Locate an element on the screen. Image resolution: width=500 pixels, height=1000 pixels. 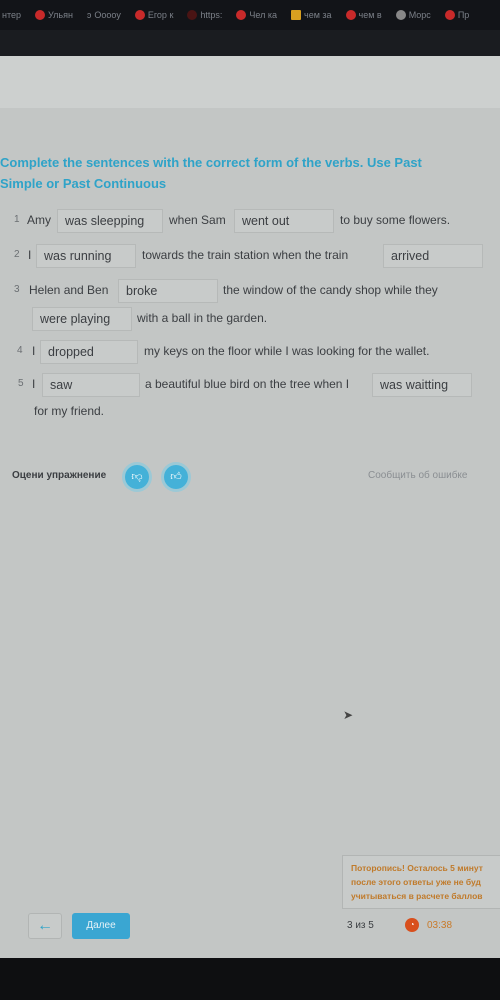
bookmark: Чел ка is located at coordinates (256, 15).